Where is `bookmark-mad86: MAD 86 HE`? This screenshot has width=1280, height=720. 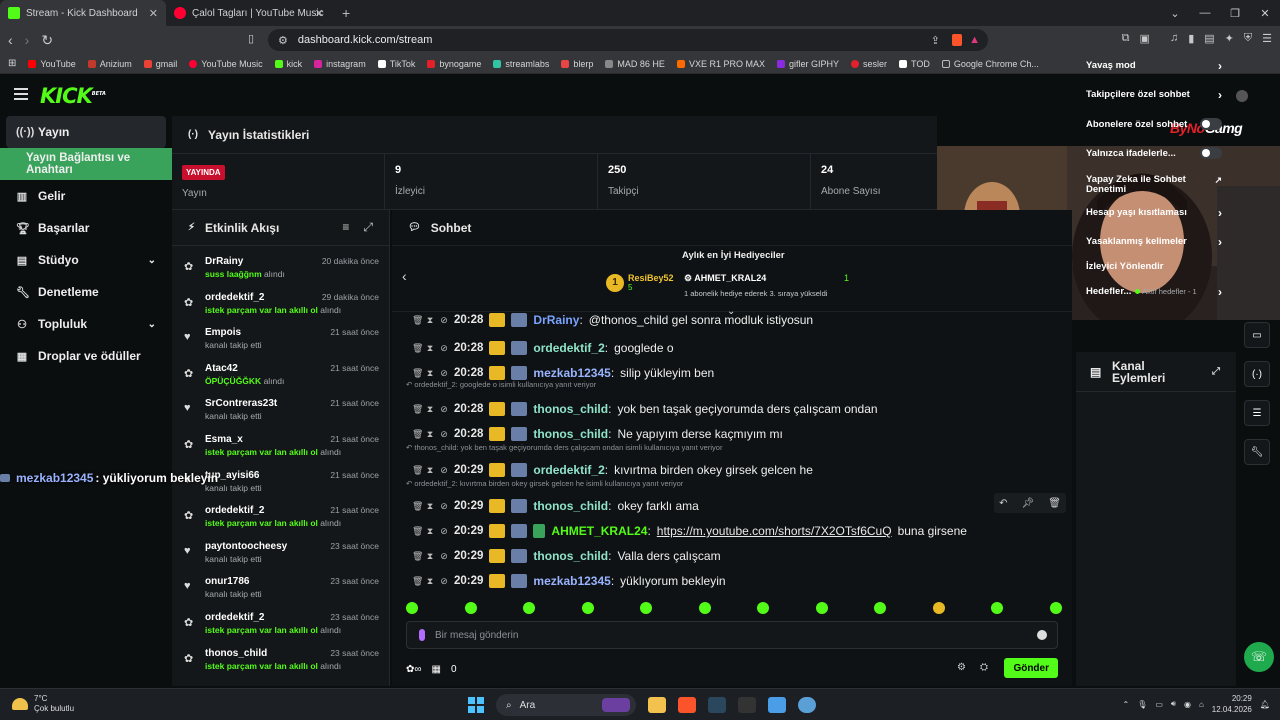
bookmark-mad86: MAD 86 HE is located at coordinates (635, 64).